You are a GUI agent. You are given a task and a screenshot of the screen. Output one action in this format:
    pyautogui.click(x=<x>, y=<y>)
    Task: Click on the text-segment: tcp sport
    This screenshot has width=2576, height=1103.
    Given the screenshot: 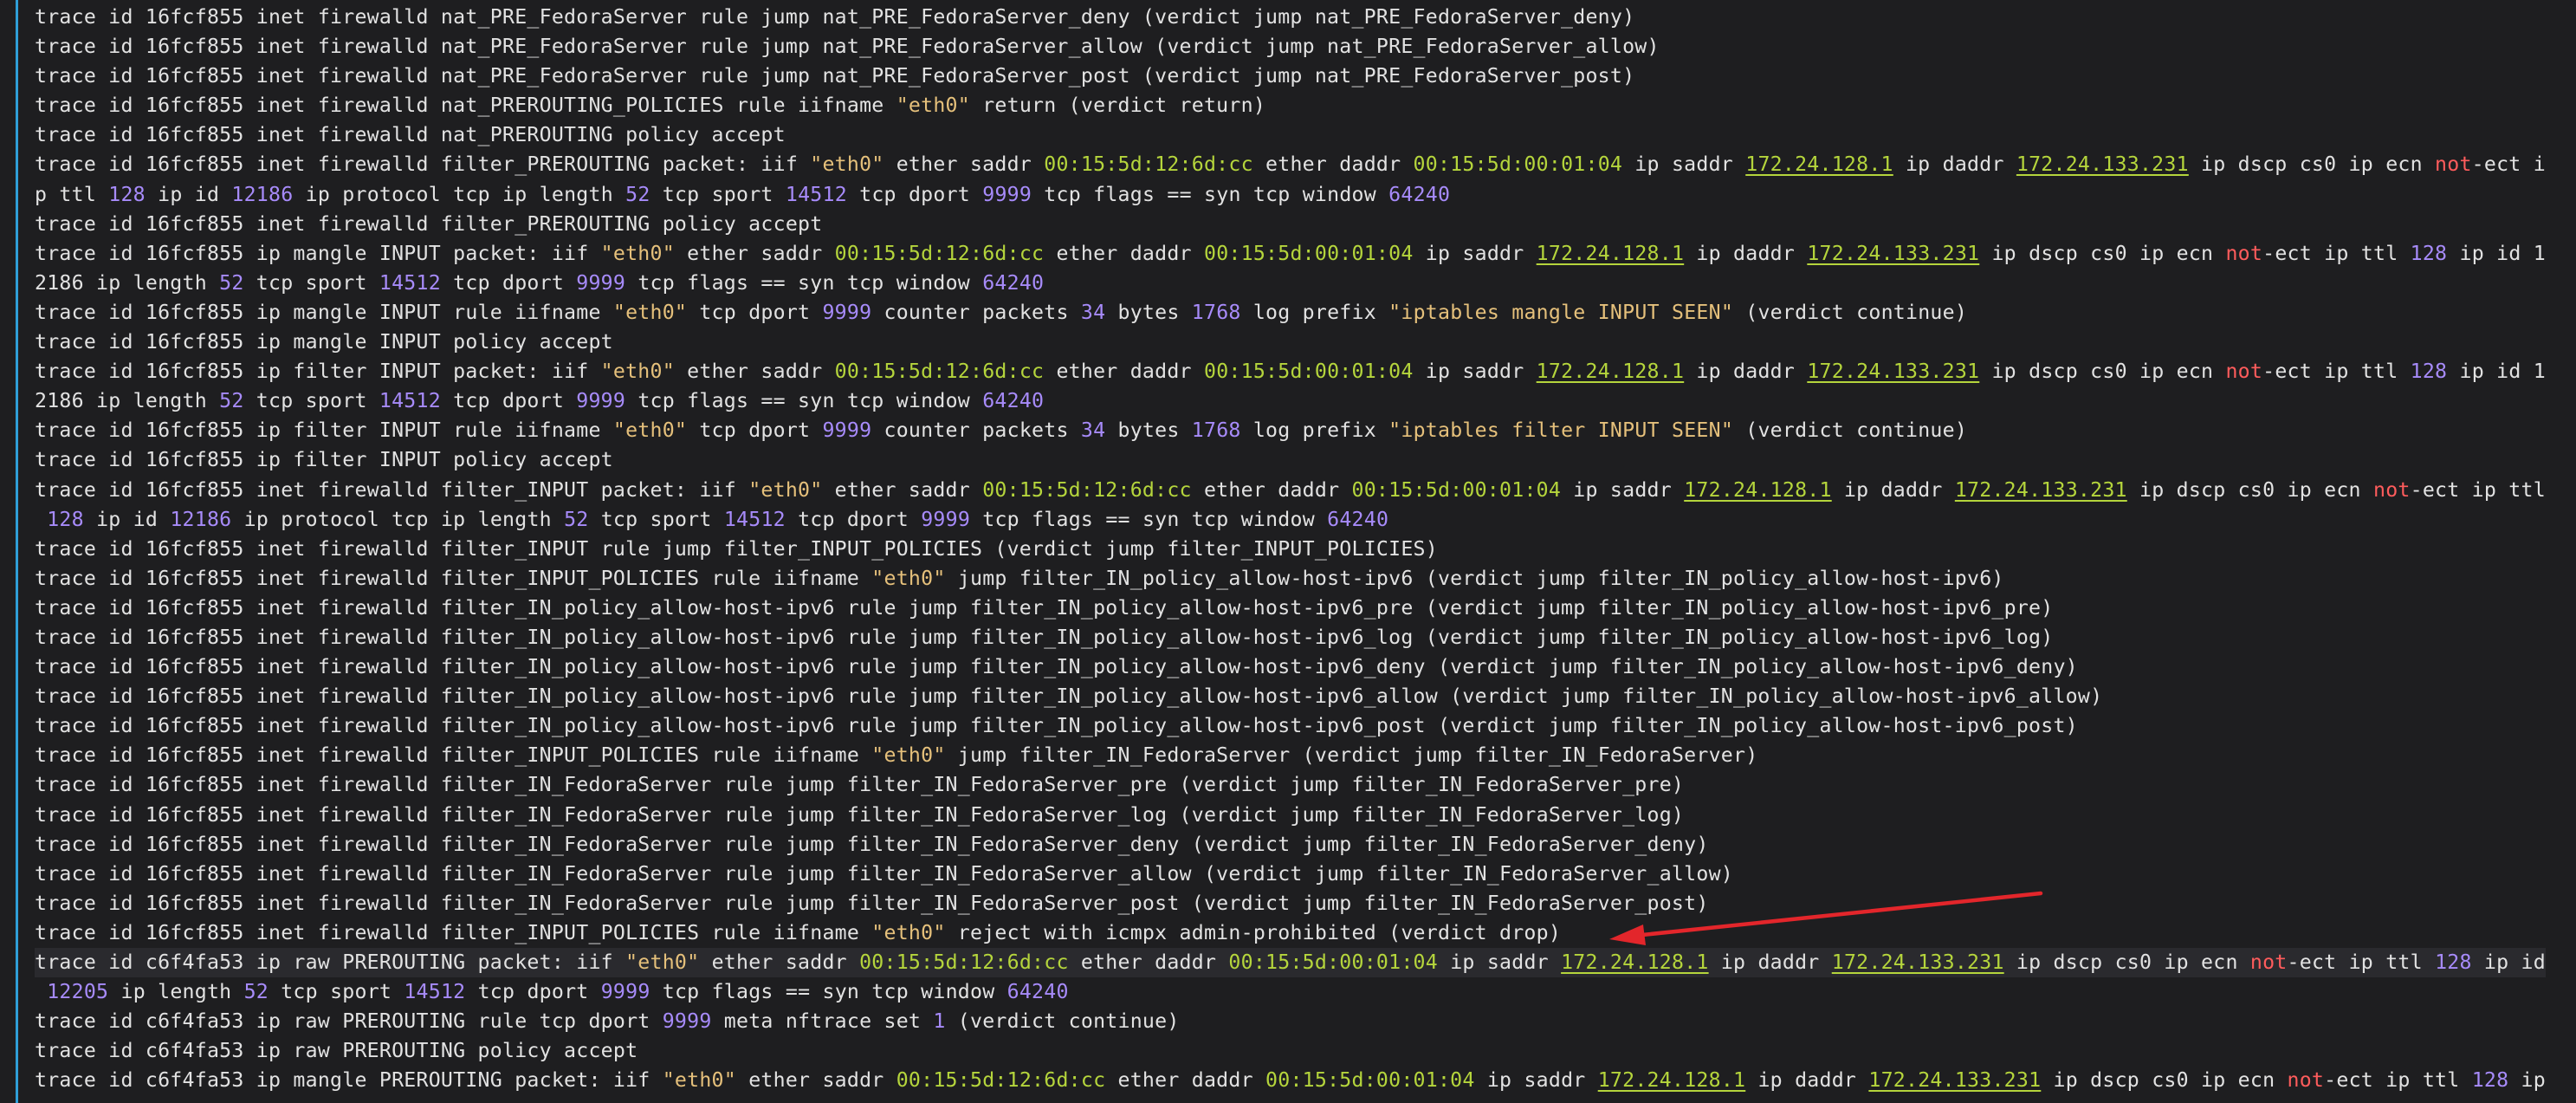 What is the action you would take?
    pyautogui.click(x=656, y=519)
    